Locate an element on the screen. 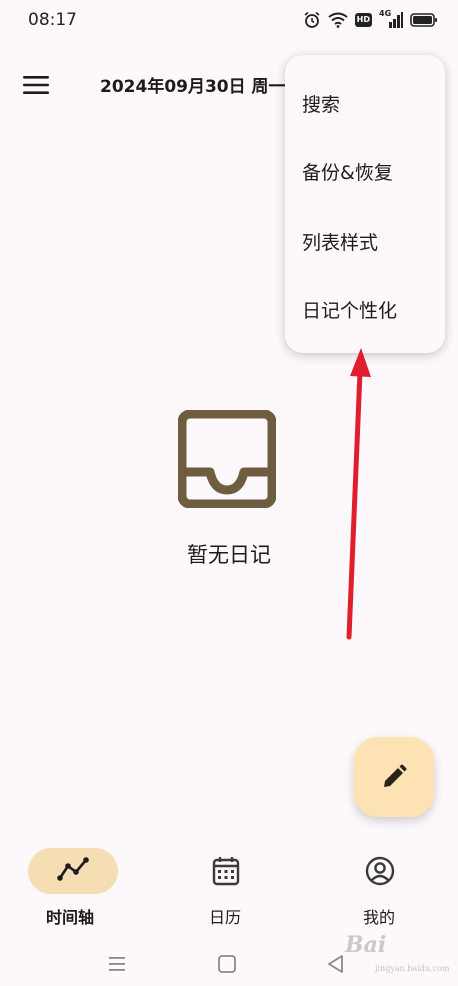  timeline-icon is located at coordinates (73, 869).